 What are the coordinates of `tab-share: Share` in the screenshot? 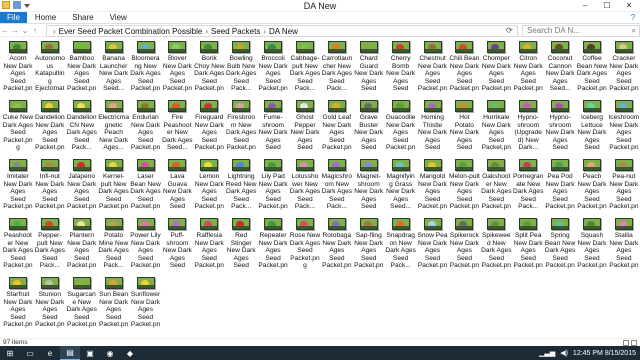 It's located at (82, 17).